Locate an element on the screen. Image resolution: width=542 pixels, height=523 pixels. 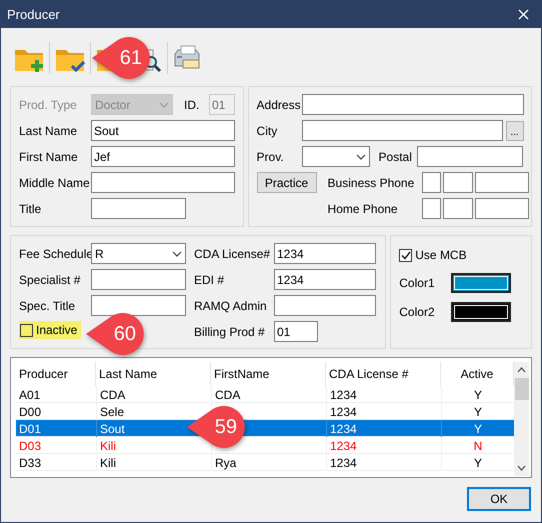
window-title: Producer is located at coordinates (33, 15).